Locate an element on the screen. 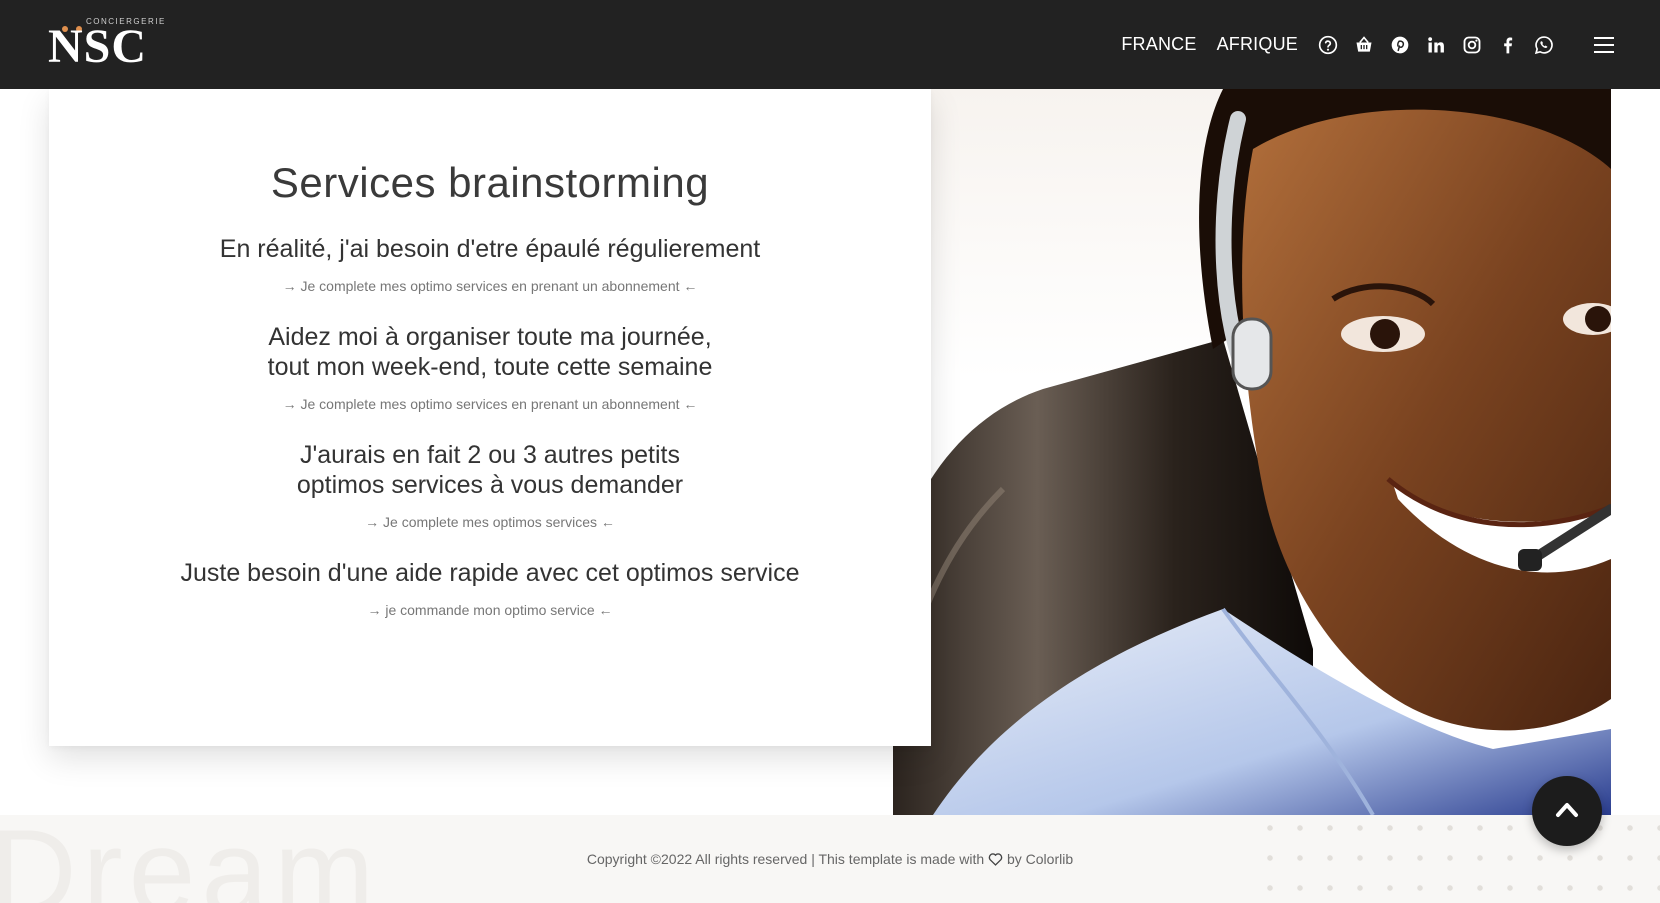 The width and height of the screenshot is (1660, 903). facebook-icon is located at coordinates (1508, 45).